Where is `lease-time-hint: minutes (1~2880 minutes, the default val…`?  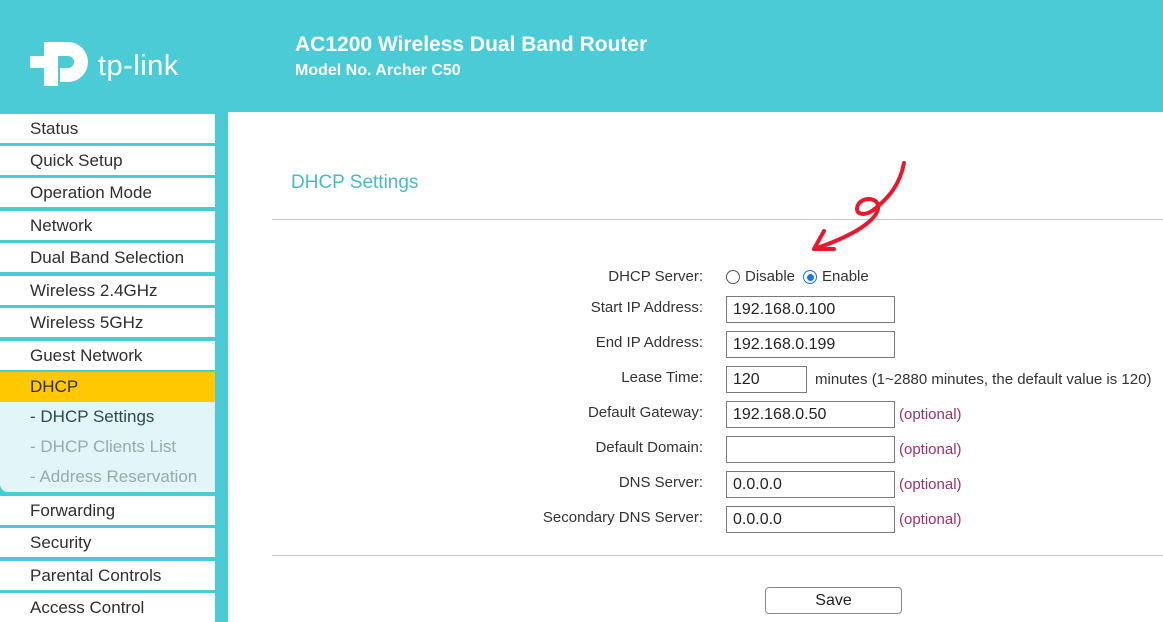
lease-time-hint: minutes (1~2880 minutes, the default val… is located at coordinates (983, 379).